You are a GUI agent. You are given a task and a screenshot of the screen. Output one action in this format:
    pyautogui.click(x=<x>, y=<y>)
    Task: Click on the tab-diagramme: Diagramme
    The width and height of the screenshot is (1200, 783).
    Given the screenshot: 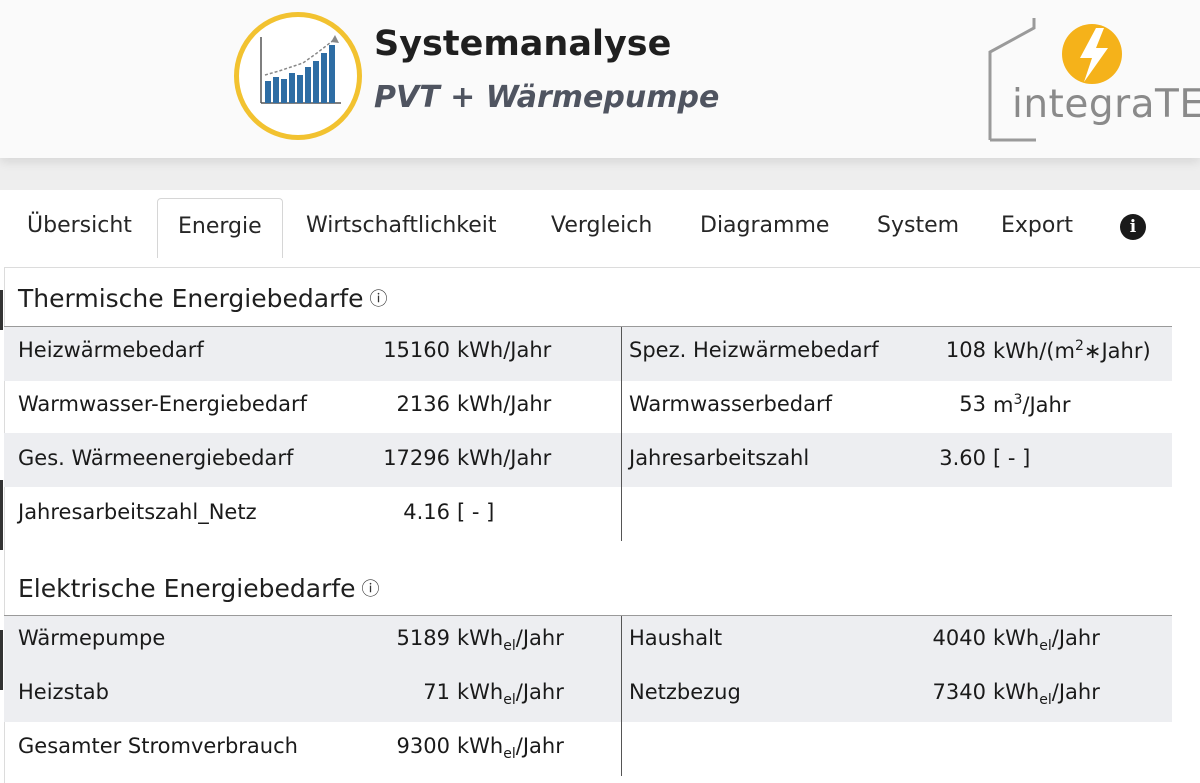 What is the action you would take?
    pyautogui.click(x=764, y=228)
    